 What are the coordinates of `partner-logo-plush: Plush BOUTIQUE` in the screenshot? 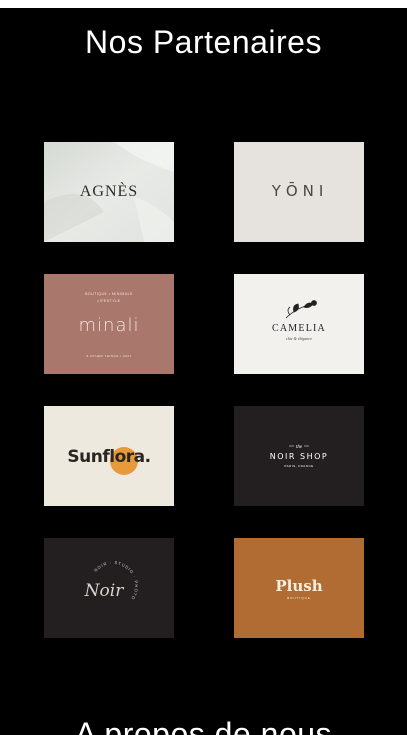 It's located at (299, 588).